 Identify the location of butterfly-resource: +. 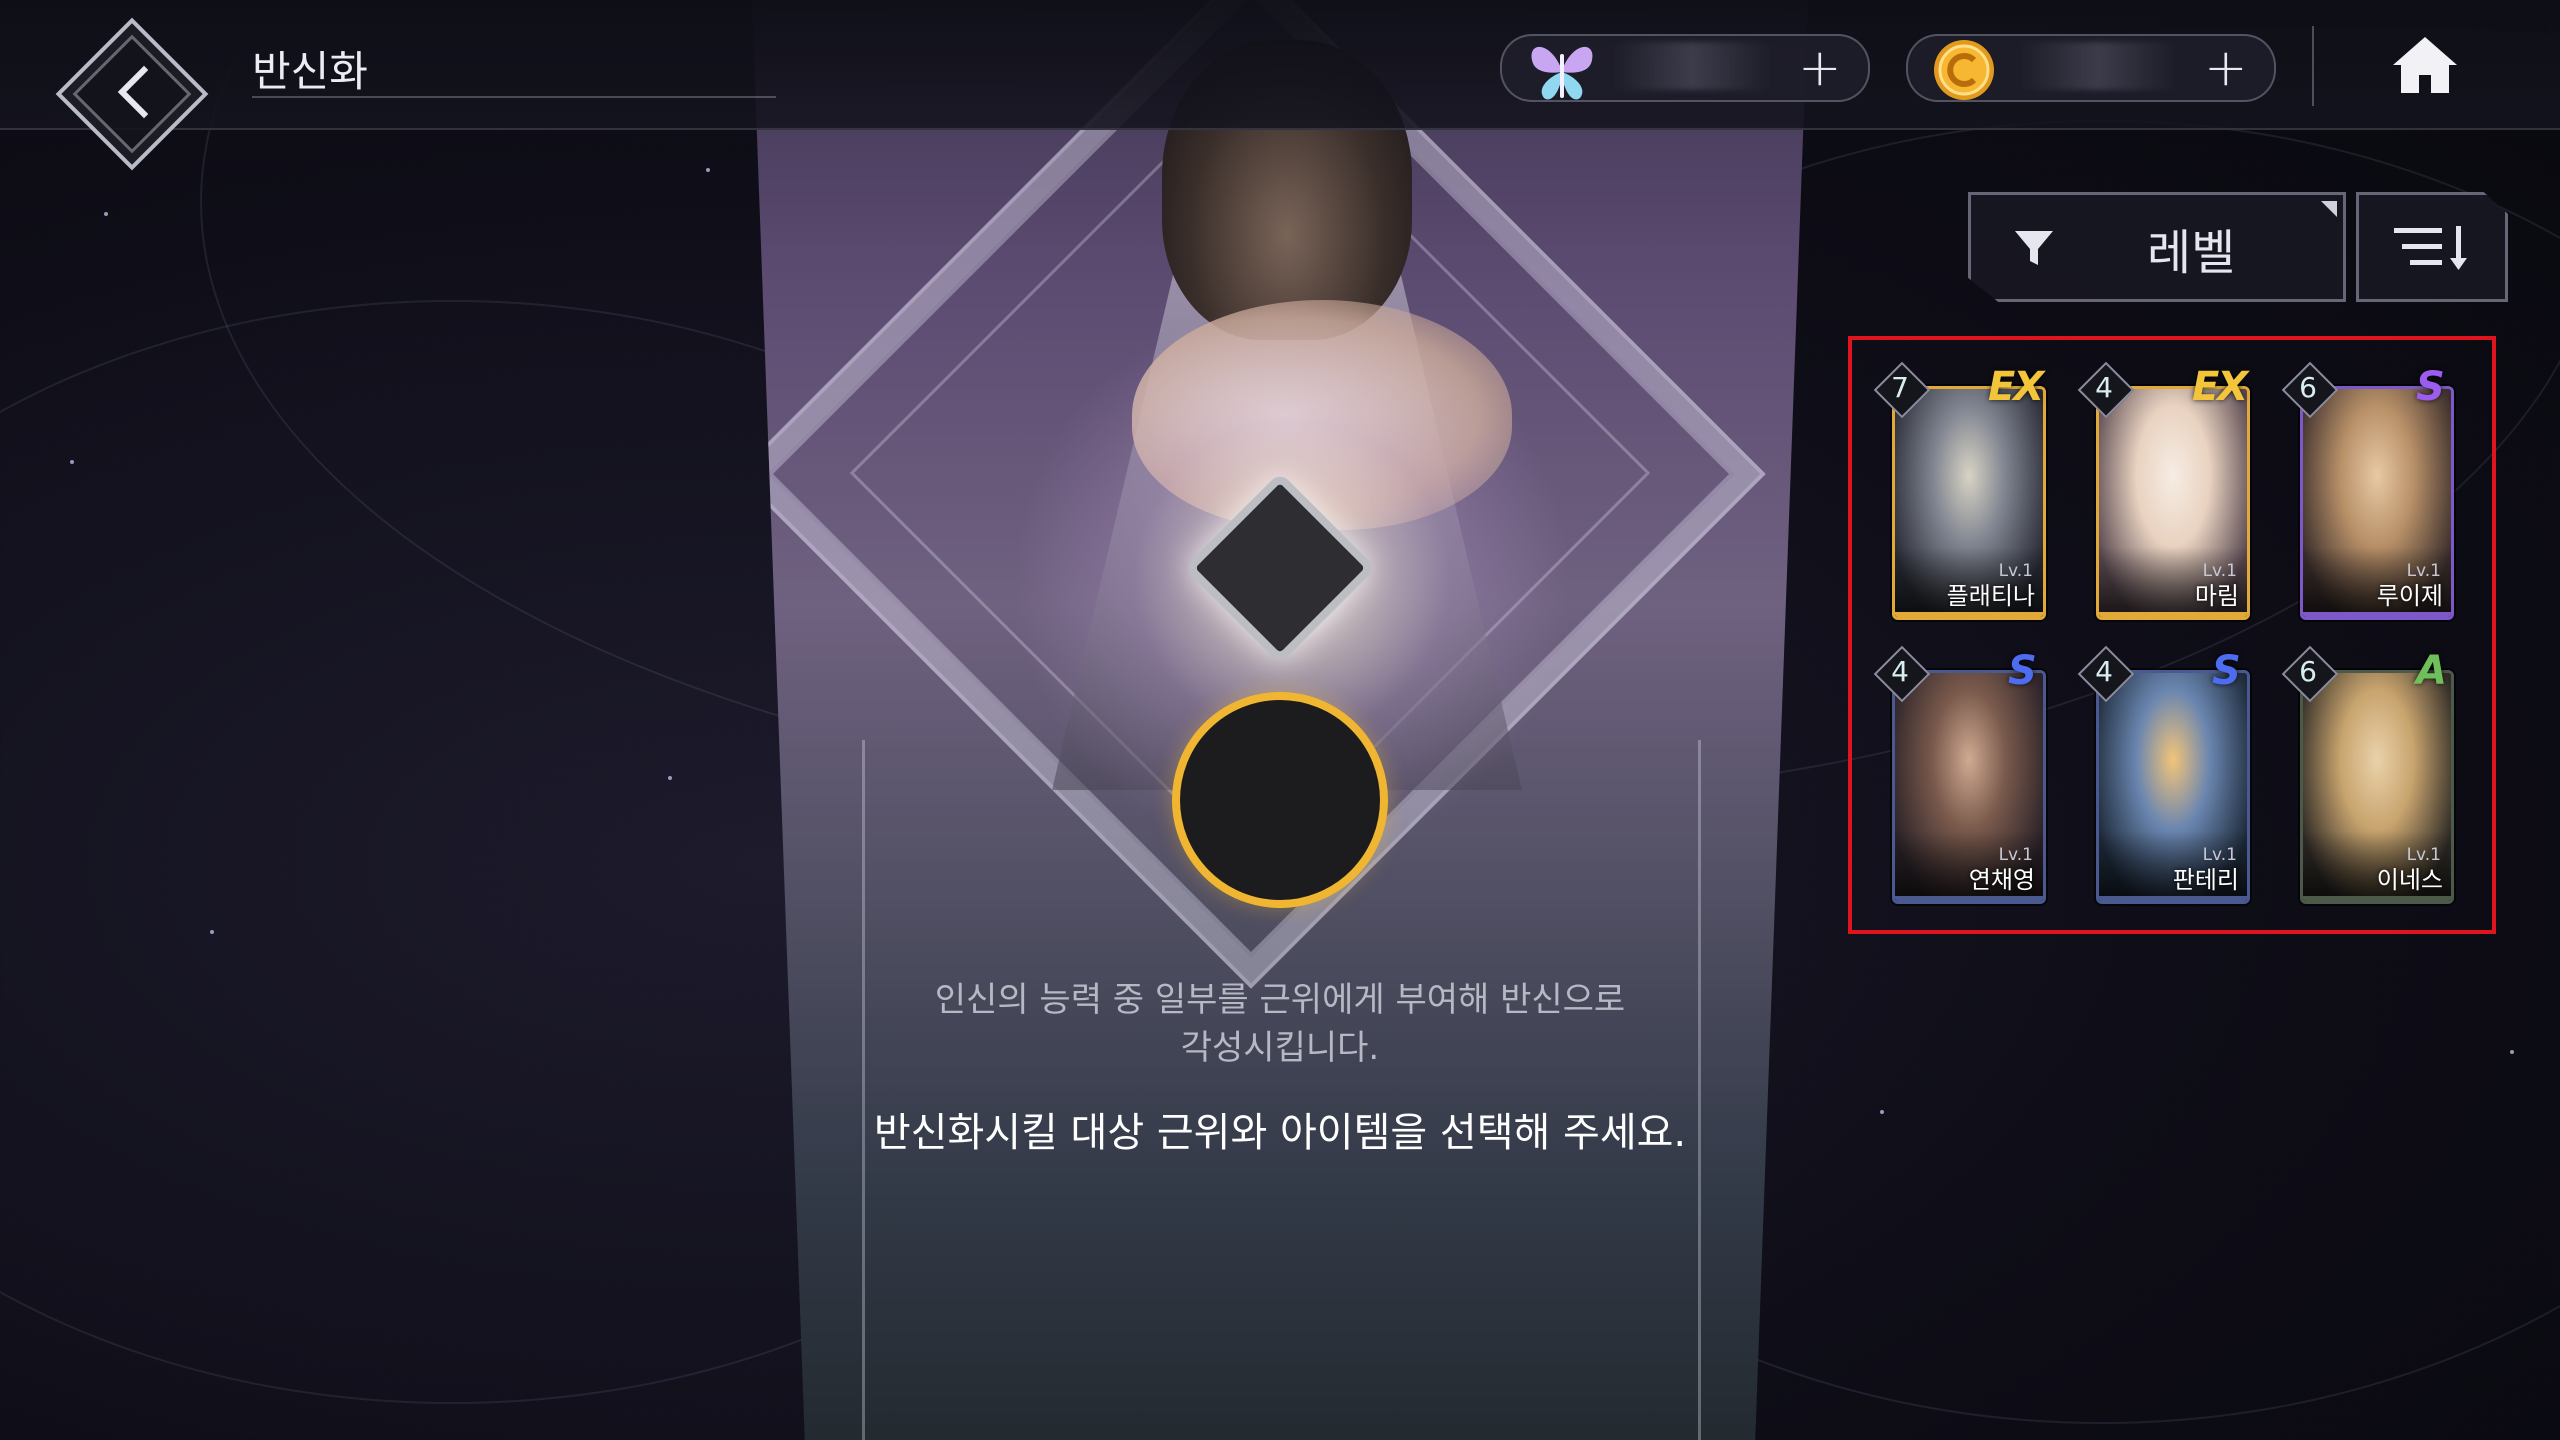
(1685, 68).